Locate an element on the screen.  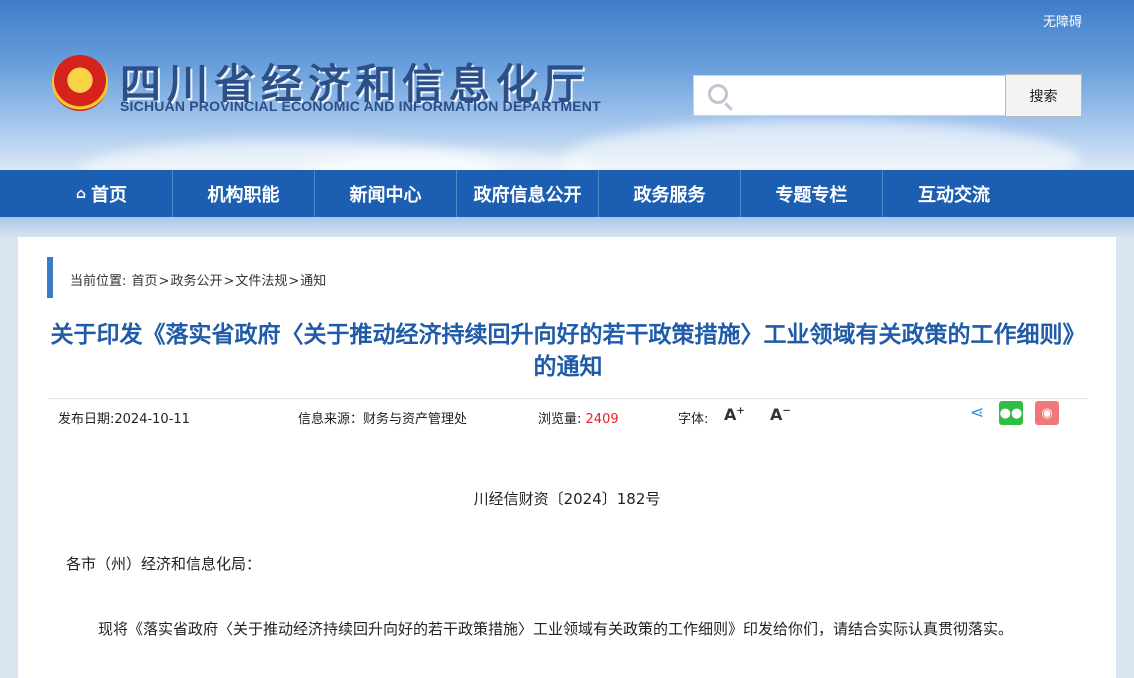
breadcrumb-item-home: 首页 is located at coordinates (145, 281).